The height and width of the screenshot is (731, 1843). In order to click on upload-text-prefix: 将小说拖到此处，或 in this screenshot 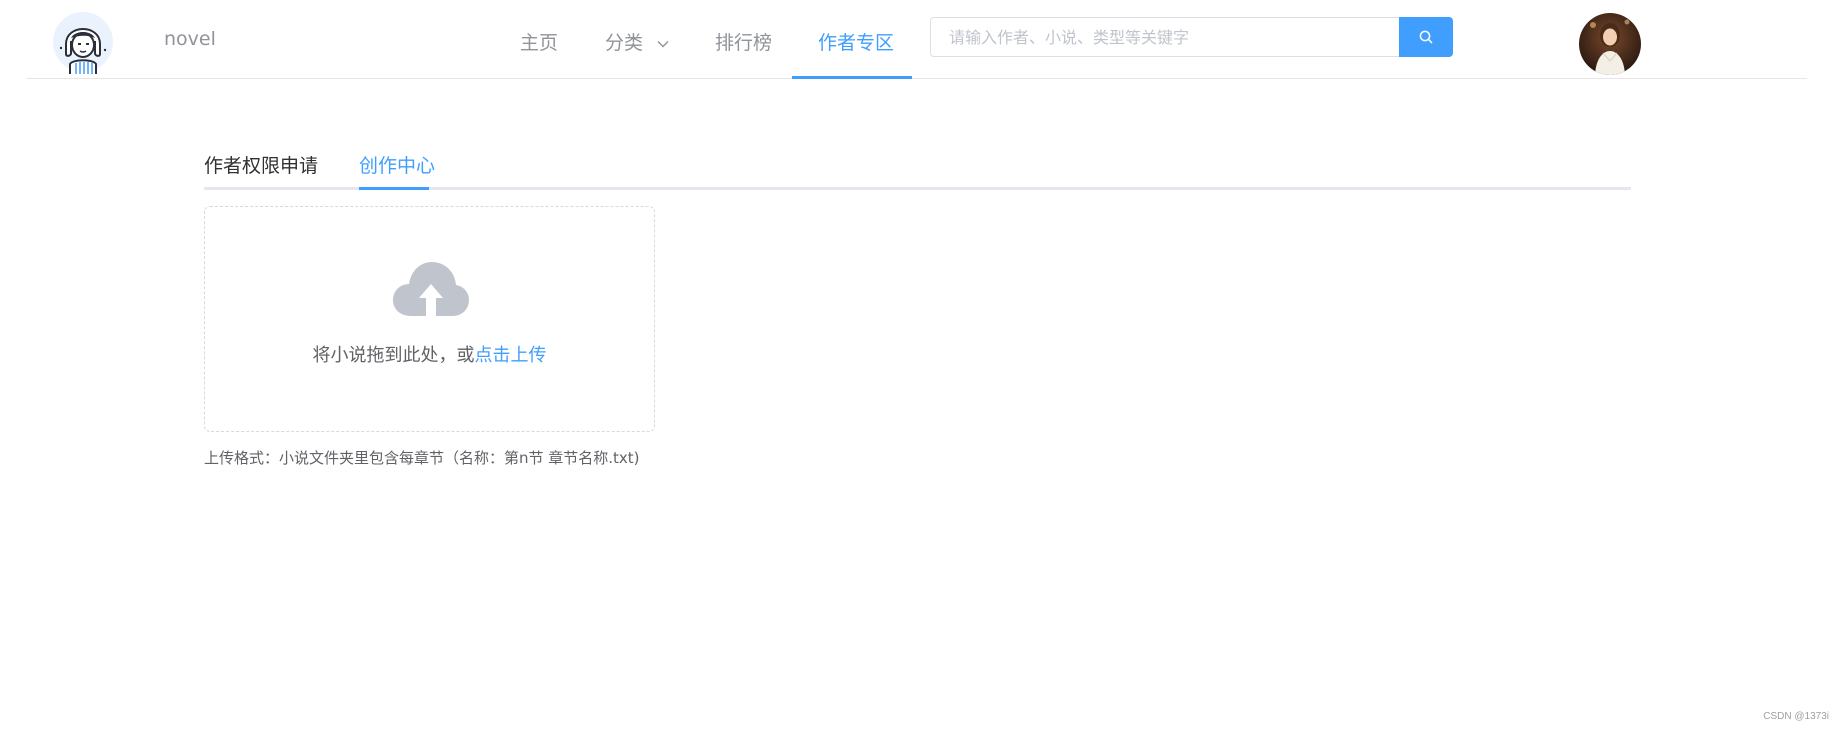, I will do `click(393, 355)`.